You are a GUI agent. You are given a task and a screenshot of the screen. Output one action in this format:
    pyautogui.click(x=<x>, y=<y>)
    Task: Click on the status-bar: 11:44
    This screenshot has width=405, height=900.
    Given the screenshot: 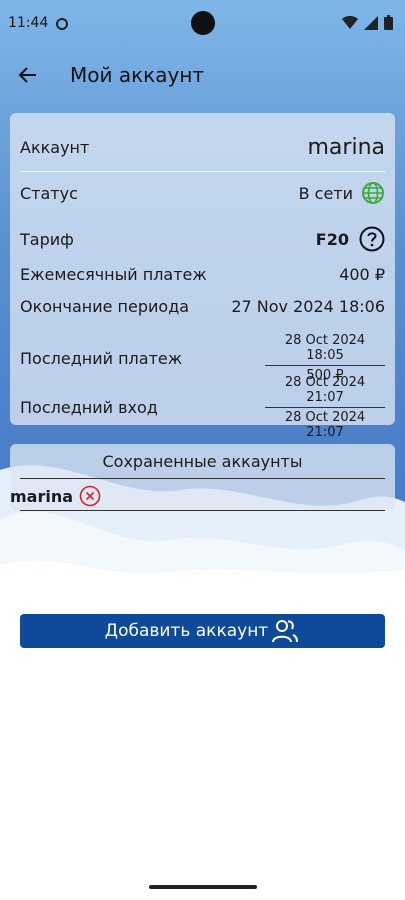 What is the action you would take?
    pyautogui.click(x=202, y=24)
    